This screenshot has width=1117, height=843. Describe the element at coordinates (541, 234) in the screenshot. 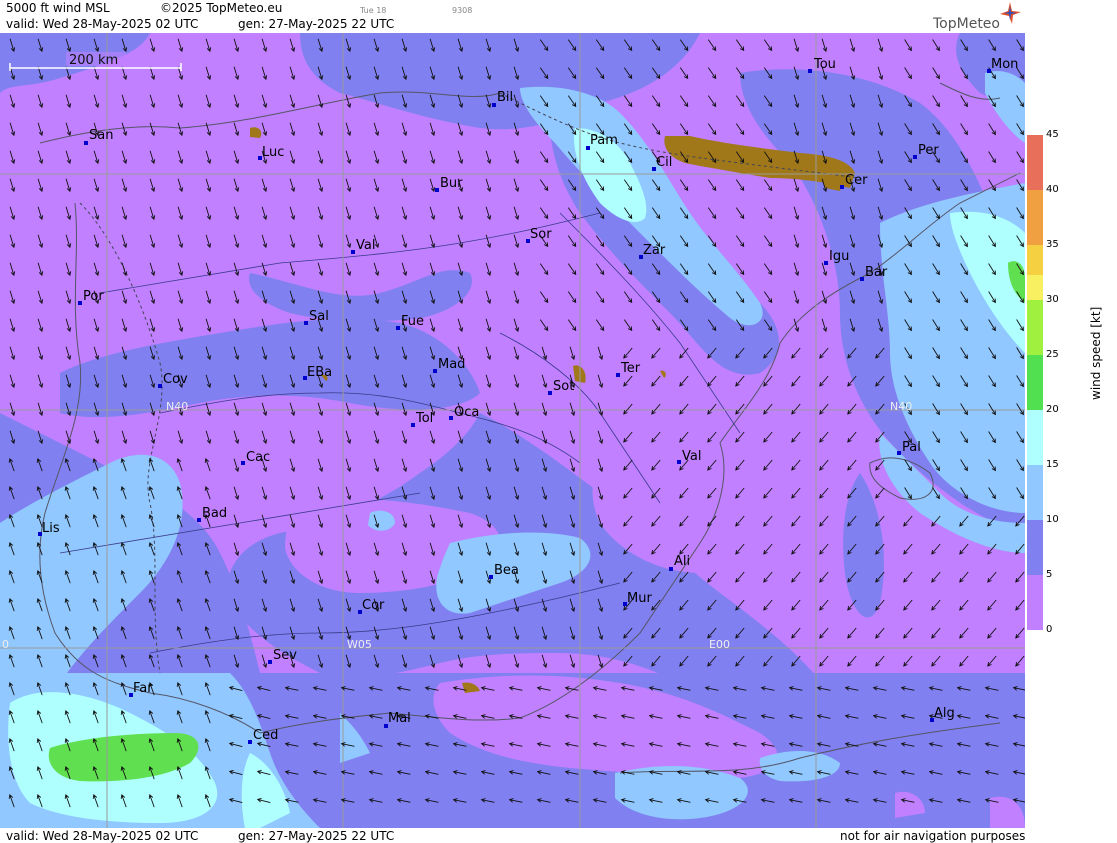

I see `city-label: Sor` at that location.